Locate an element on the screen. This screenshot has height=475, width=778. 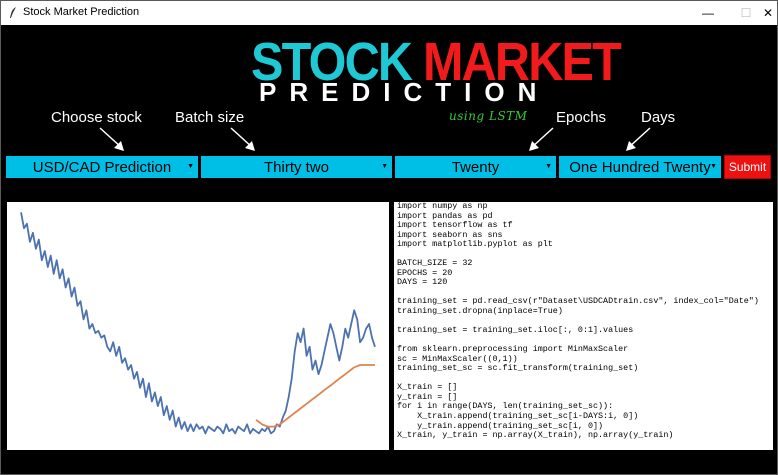
submit-button: Submit is located at coordinates (747, 167).